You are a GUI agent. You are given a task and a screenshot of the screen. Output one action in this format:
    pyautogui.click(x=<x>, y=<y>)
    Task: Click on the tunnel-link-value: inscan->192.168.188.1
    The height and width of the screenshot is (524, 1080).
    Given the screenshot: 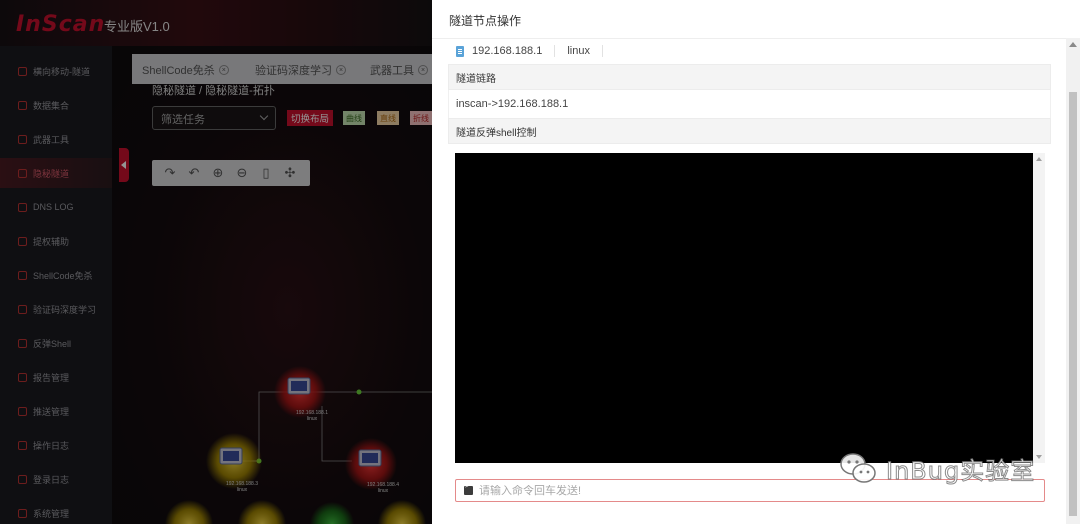 What is the action you would take?
    pyautogui.click(x=749, y=104)
    